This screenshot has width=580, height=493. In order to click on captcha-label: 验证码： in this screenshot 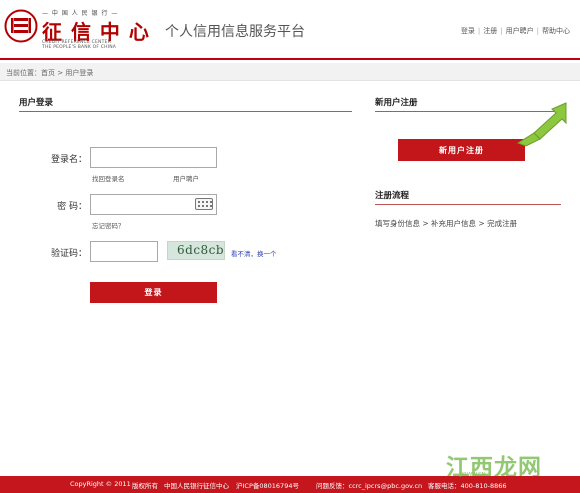, I will do `click(68, 254)`.